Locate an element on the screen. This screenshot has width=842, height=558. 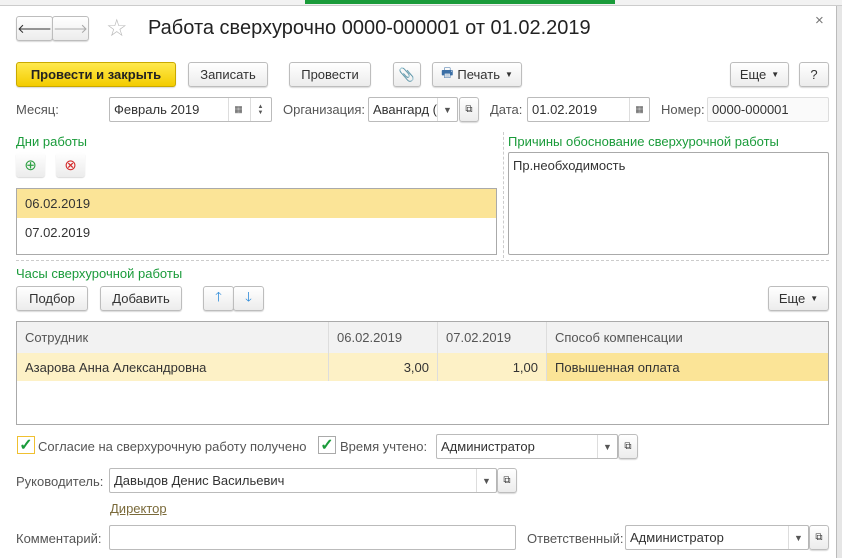
arrow-left-icon: 🡐 is located at coordinates (34, 28).